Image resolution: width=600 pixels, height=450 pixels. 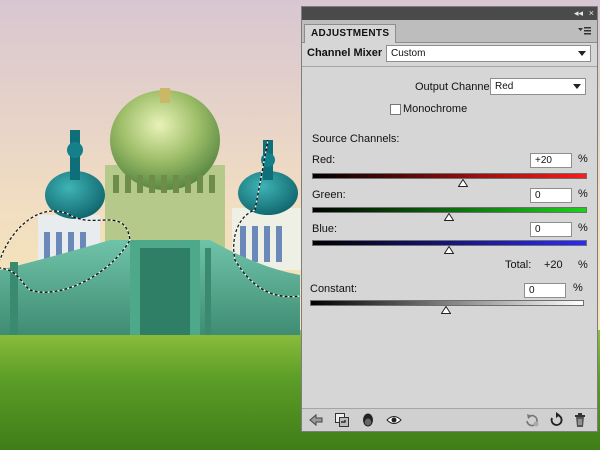 What do you see at coordinates (591, 13) in the screenshot?
I see `close-panel-icon: ×` at bounding box center [591, 13].